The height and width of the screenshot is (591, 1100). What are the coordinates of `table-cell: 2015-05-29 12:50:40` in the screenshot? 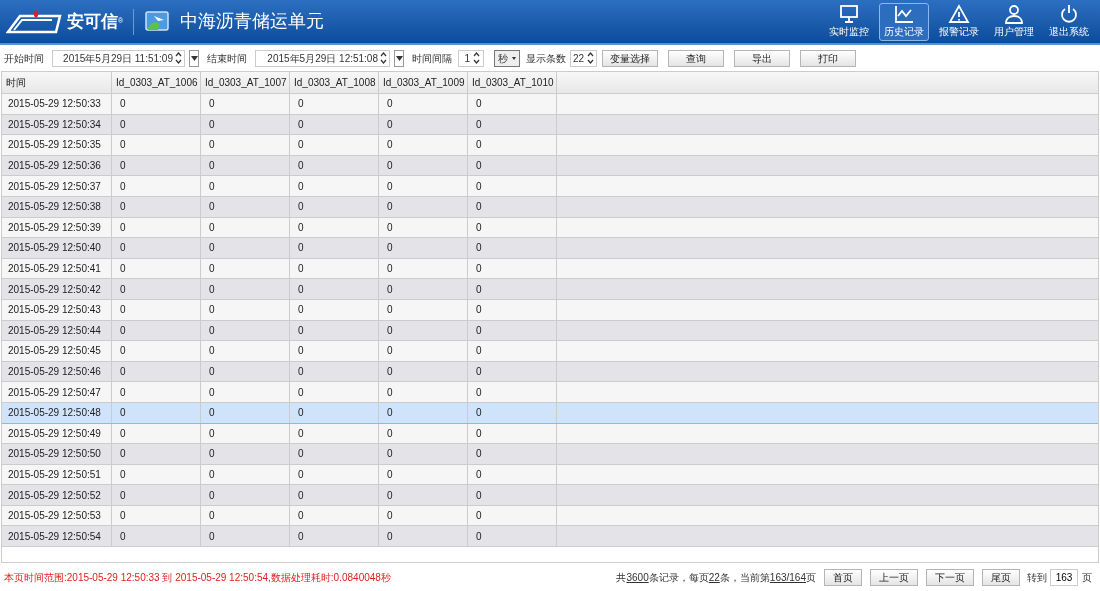 It's located at (57, 248).